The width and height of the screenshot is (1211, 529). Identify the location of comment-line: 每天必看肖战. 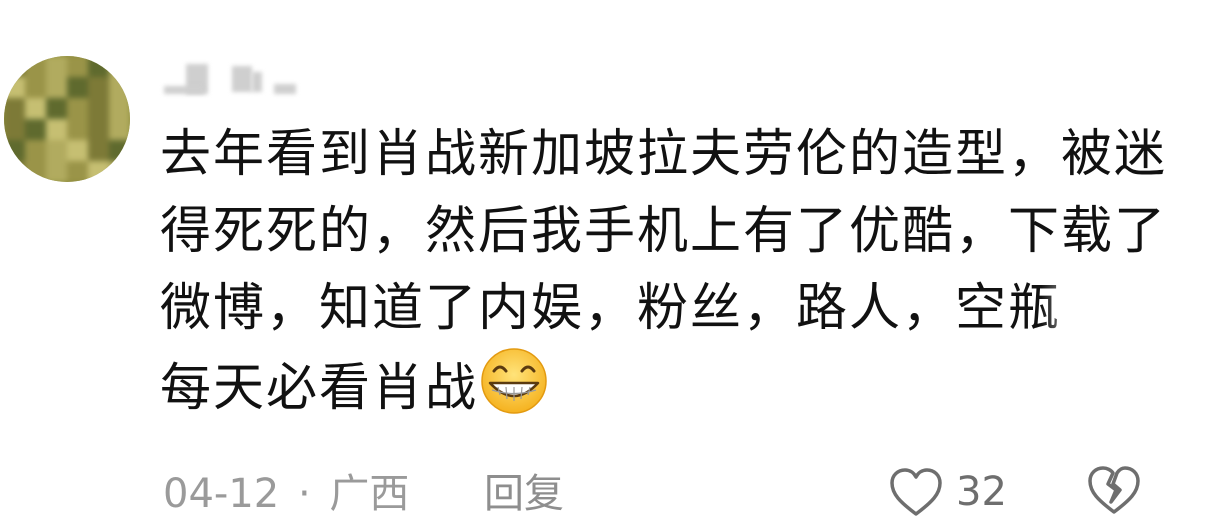
(665, 385).